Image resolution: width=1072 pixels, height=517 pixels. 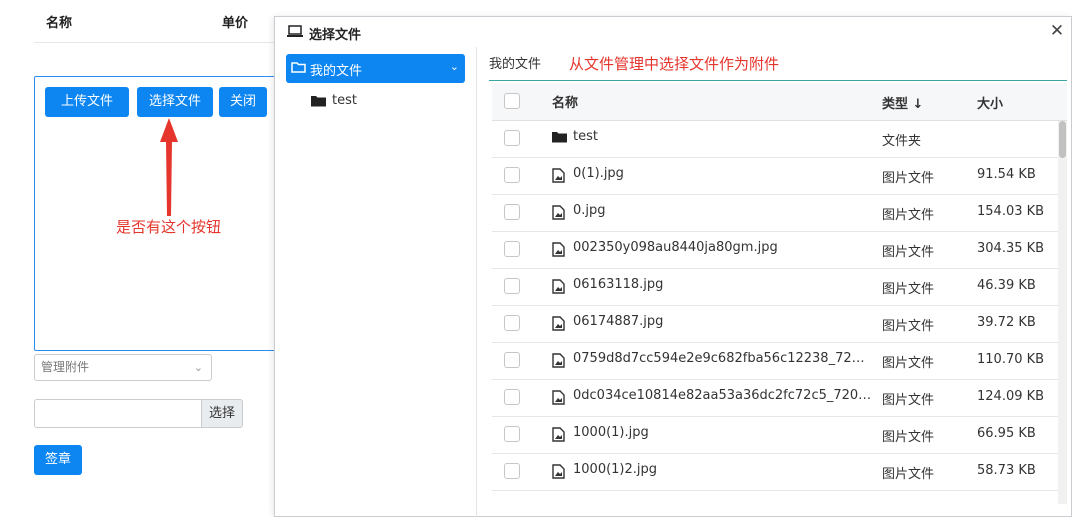 I want to click on breadcrumb: 我的文件, so click(x=515, y=62).